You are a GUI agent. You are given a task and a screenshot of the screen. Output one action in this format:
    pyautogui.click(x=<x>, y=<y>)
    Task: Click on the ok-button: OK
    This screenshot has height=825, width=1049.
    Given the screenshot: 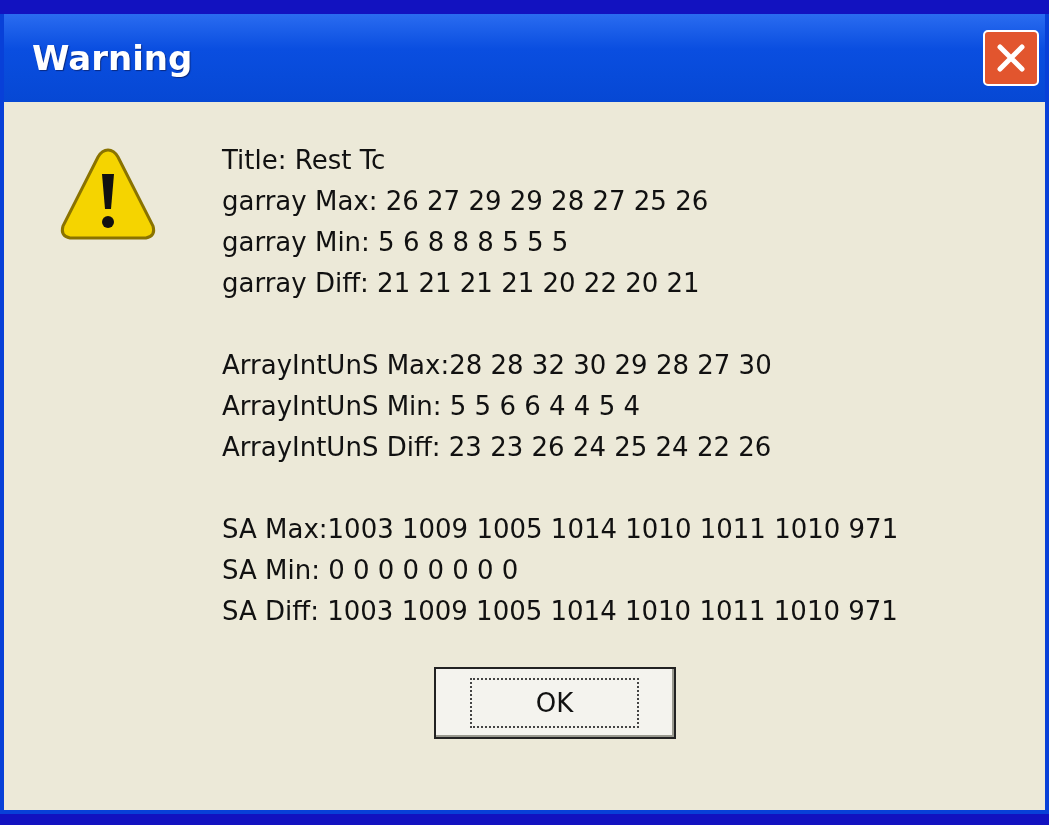 What is the action you would take?
    pyautogui.click(x=554, y=703)
    